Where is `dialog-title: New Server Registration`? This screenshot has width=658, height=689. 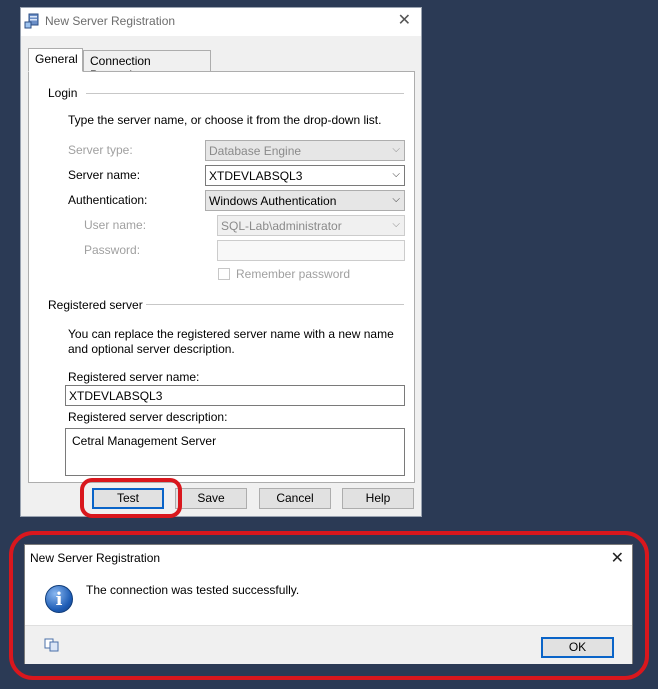 dialog-title: New Server Registration is located at coordinates (110, 21).